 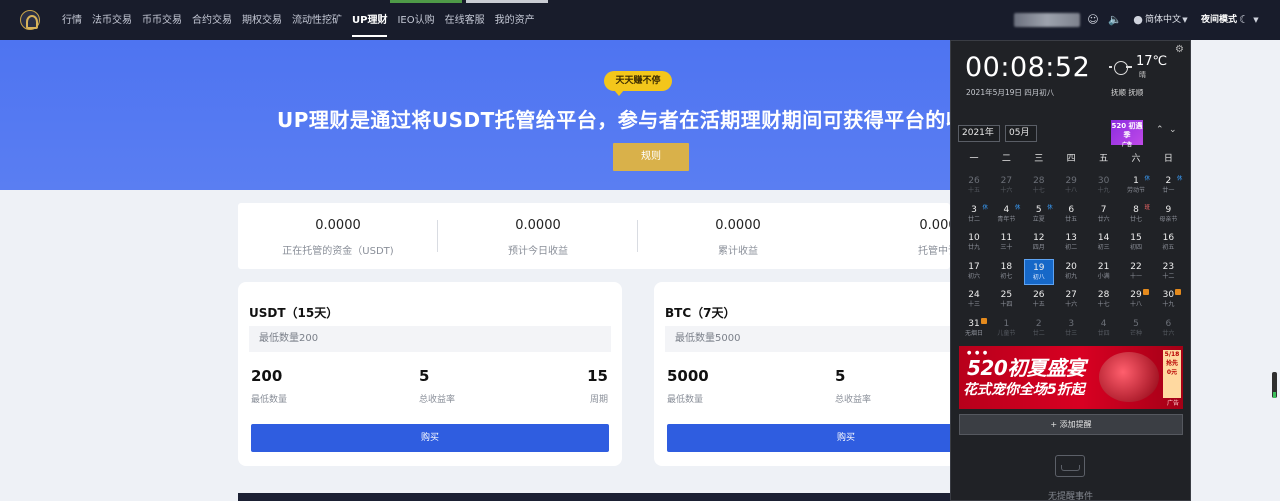 I want to click on day-number: 20, so click(x=1071, y=266).